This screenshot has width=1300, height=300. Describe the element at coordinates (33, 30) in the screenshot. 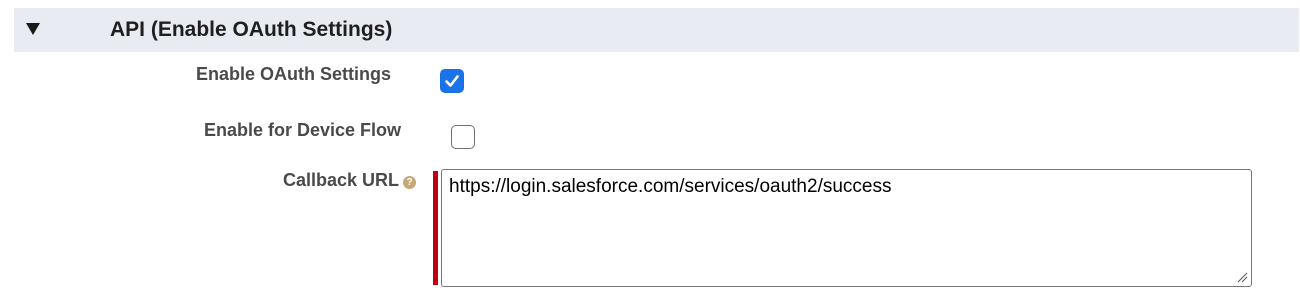

I see `triangle-down-icon` at that location.